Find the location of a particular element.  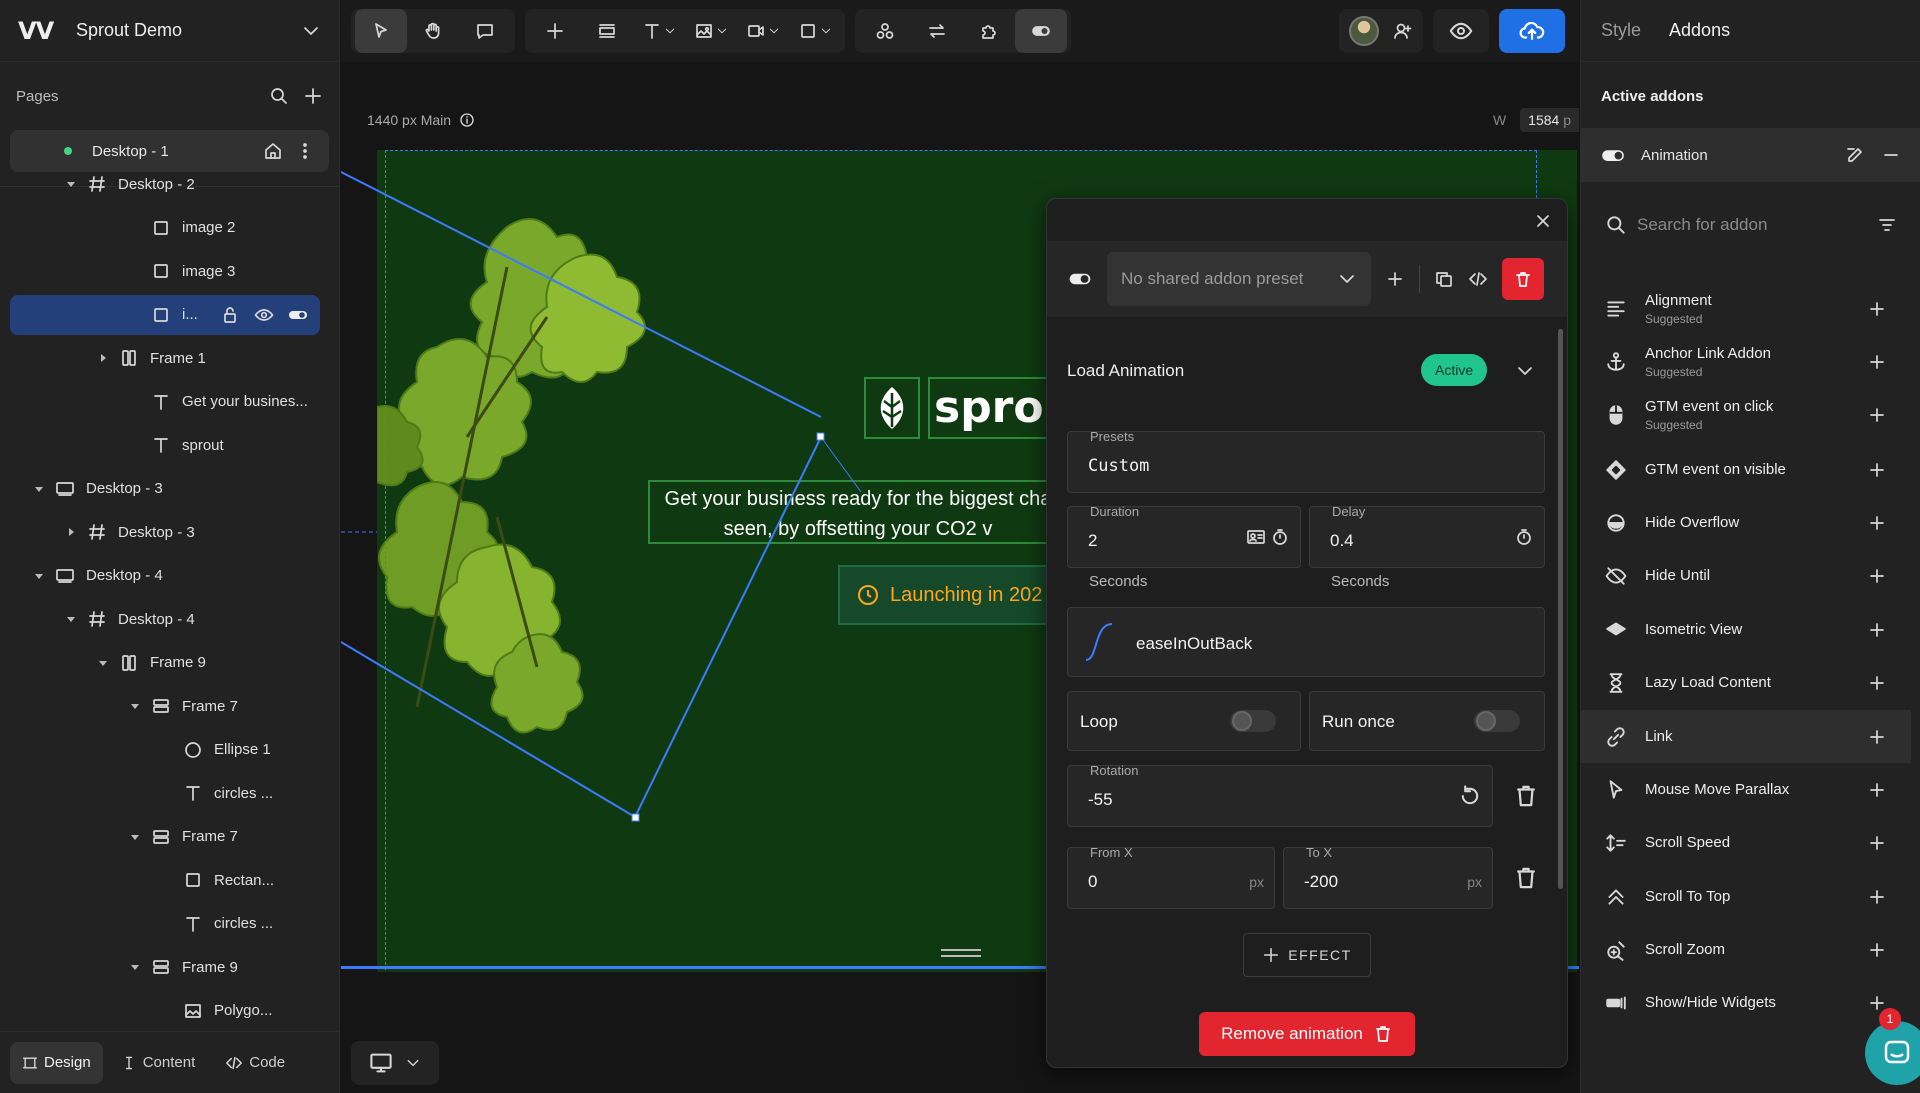

duration-field: Duration 2 is located at coordinates (1184, 536).